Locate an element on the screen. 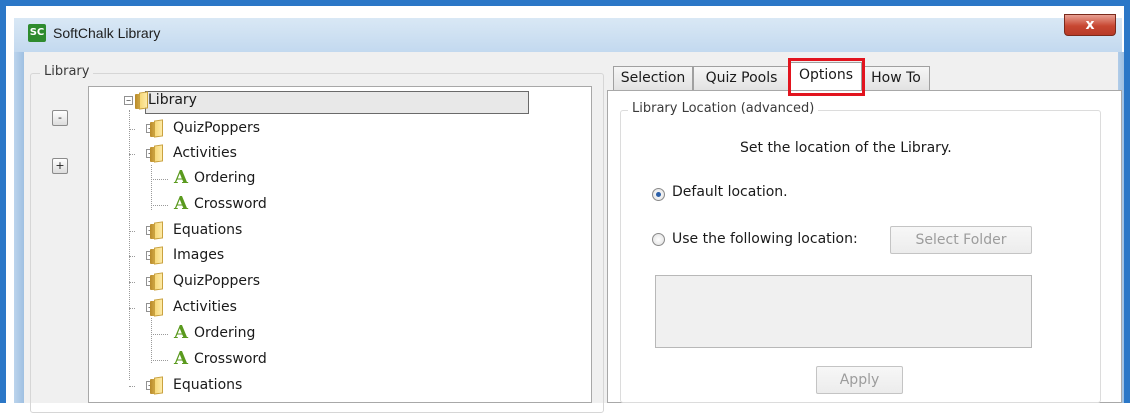 Image resolution: width=1130 pixels, height=413 pixels. window-title: SoftChalk Library is located at coordinates (107, 33).